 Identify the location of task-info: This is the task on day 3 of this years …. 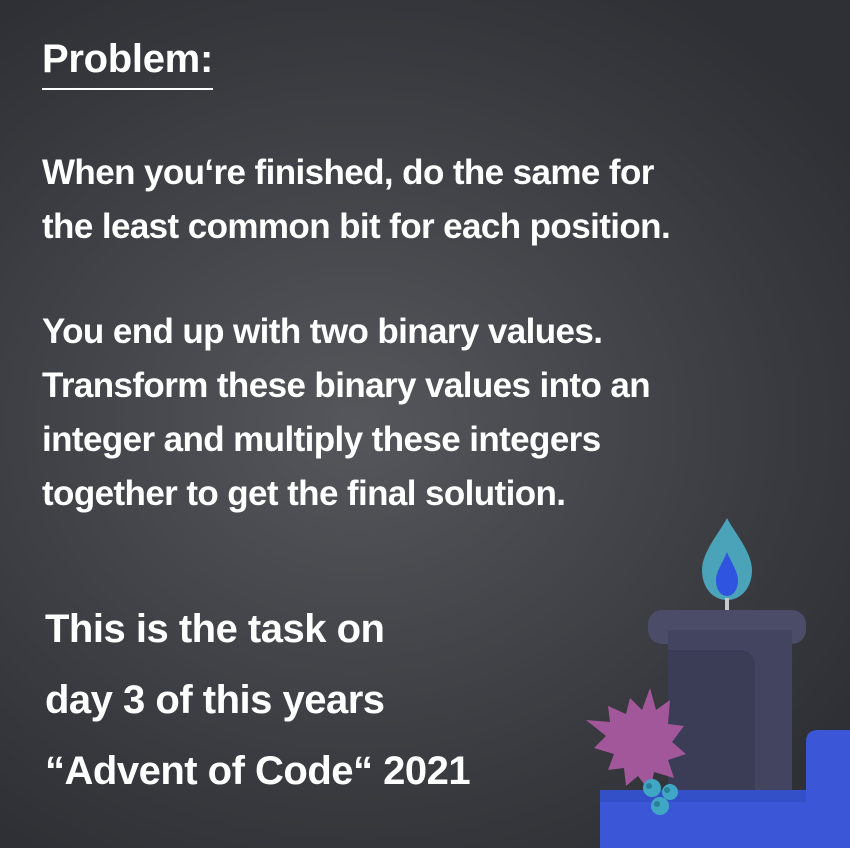
(258, 700).